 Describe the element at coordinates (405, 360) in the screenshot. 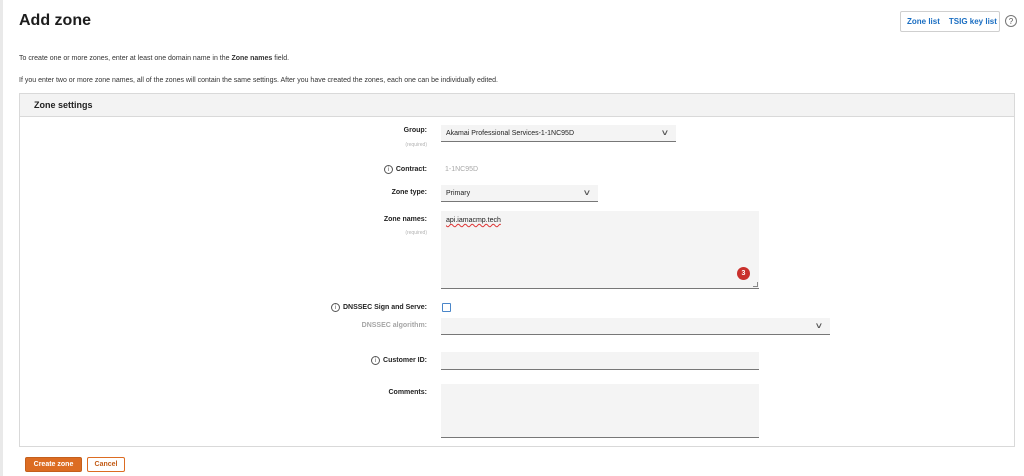

I see `customer-id-label-text: Customer ID:` at that location.